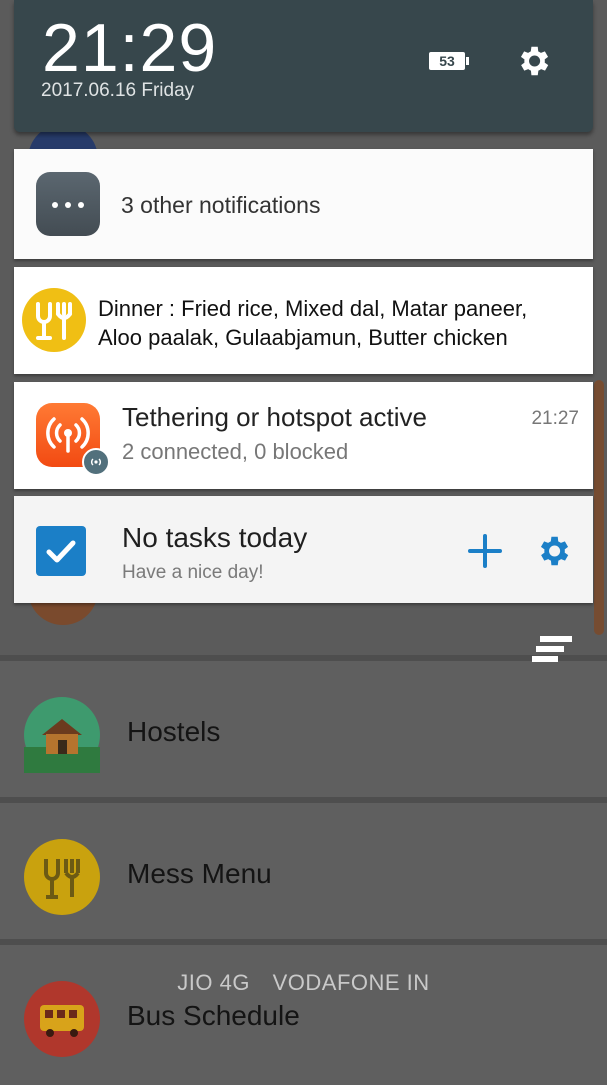  Describe the element at coordinates (555, 418) in the screenshot. I see `hotspot-timestamp: 21:27` at that location.